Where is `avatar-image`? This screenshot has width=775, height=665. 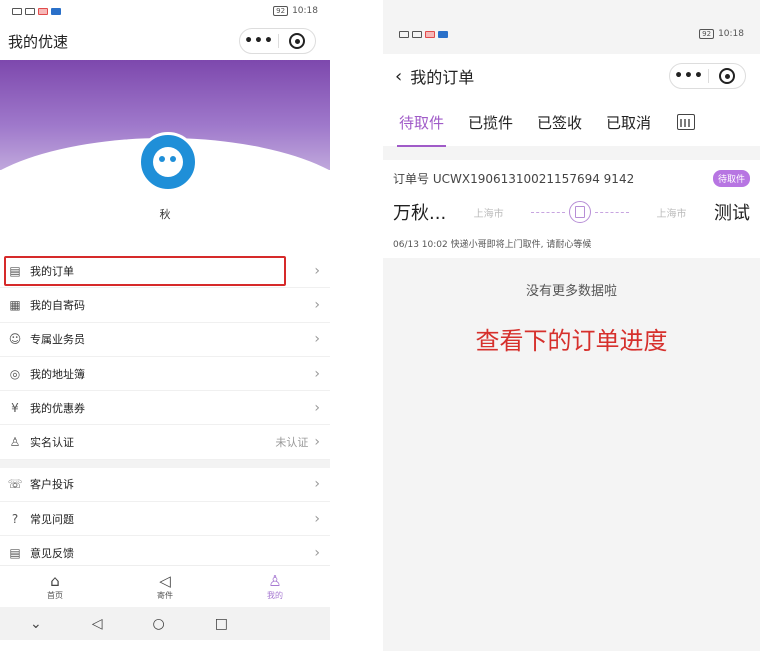 avatar-image is located at coordinates (168, 162).